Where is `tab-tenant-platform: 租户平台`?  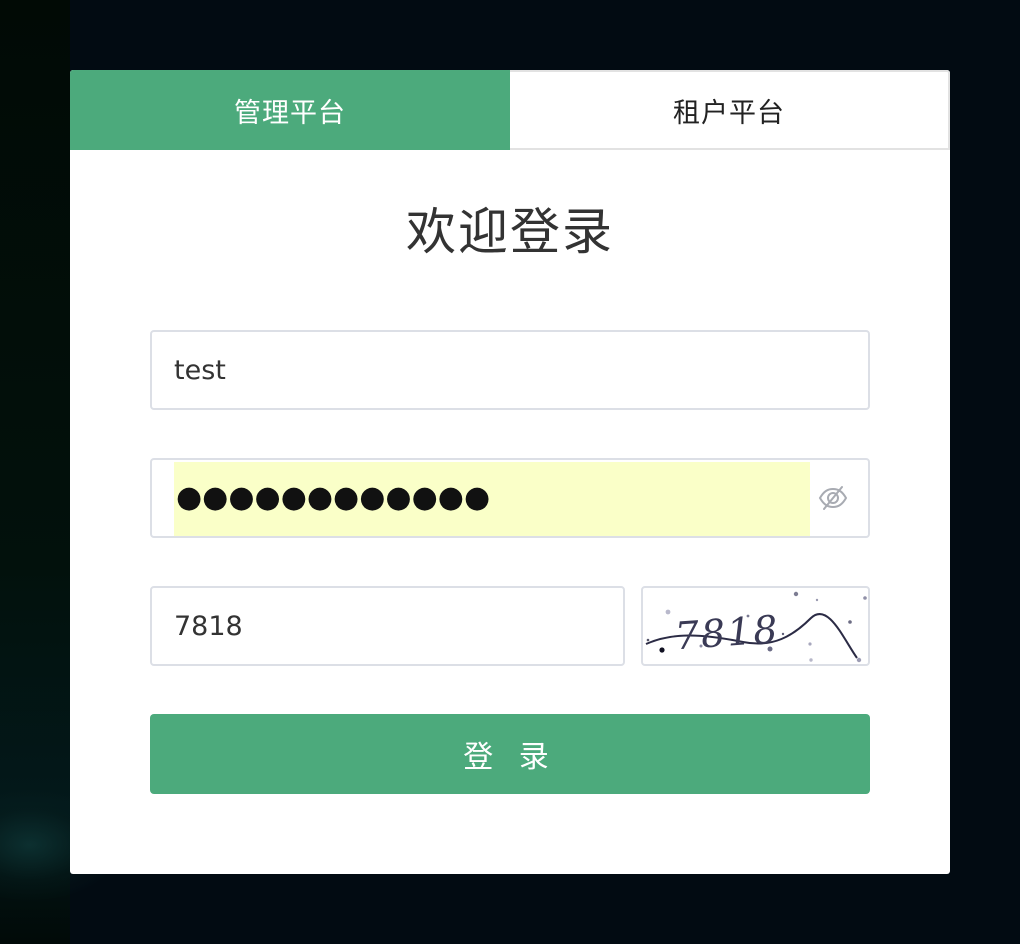
tab-tenant-platform: 租户平台 is located at coordinates (730, 110).